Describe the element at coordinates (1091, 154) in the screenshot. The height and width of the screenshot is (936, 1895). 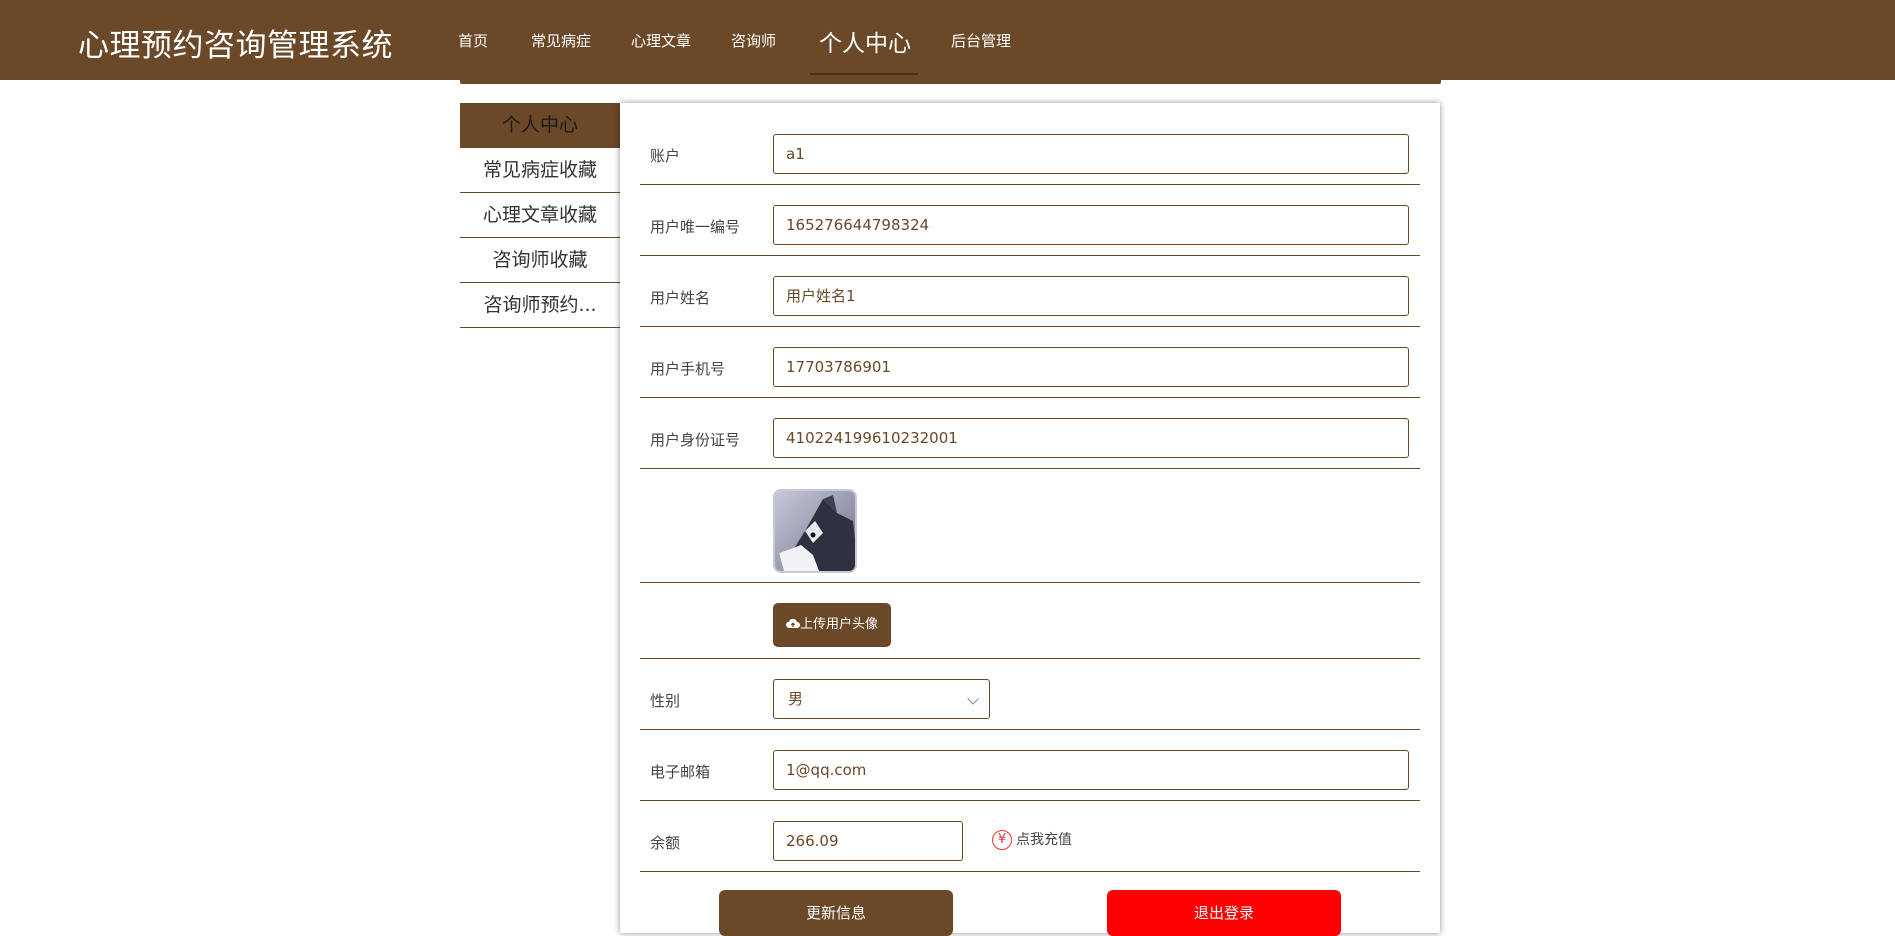
I see `account-input: a1` at that location.